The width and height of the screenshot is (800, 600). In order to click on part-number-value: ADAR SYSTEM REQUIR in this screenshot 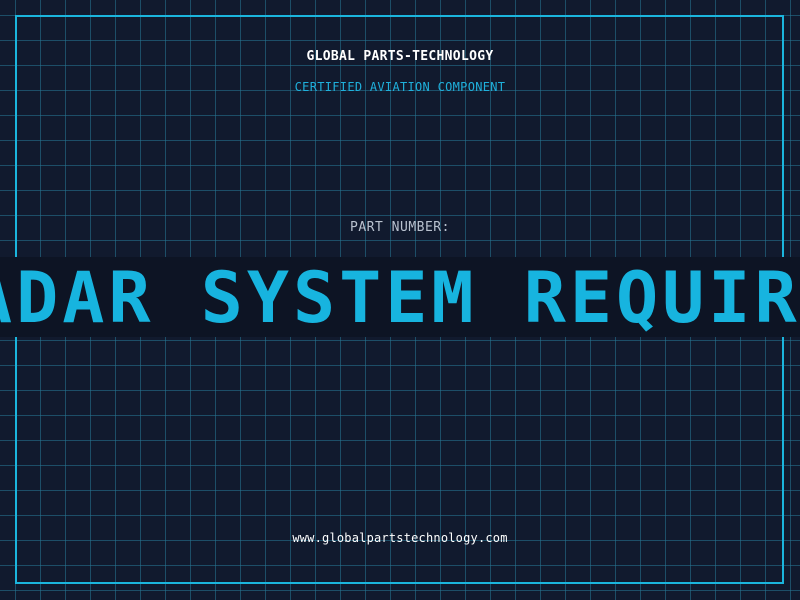, I will do `click(400, 297)`.